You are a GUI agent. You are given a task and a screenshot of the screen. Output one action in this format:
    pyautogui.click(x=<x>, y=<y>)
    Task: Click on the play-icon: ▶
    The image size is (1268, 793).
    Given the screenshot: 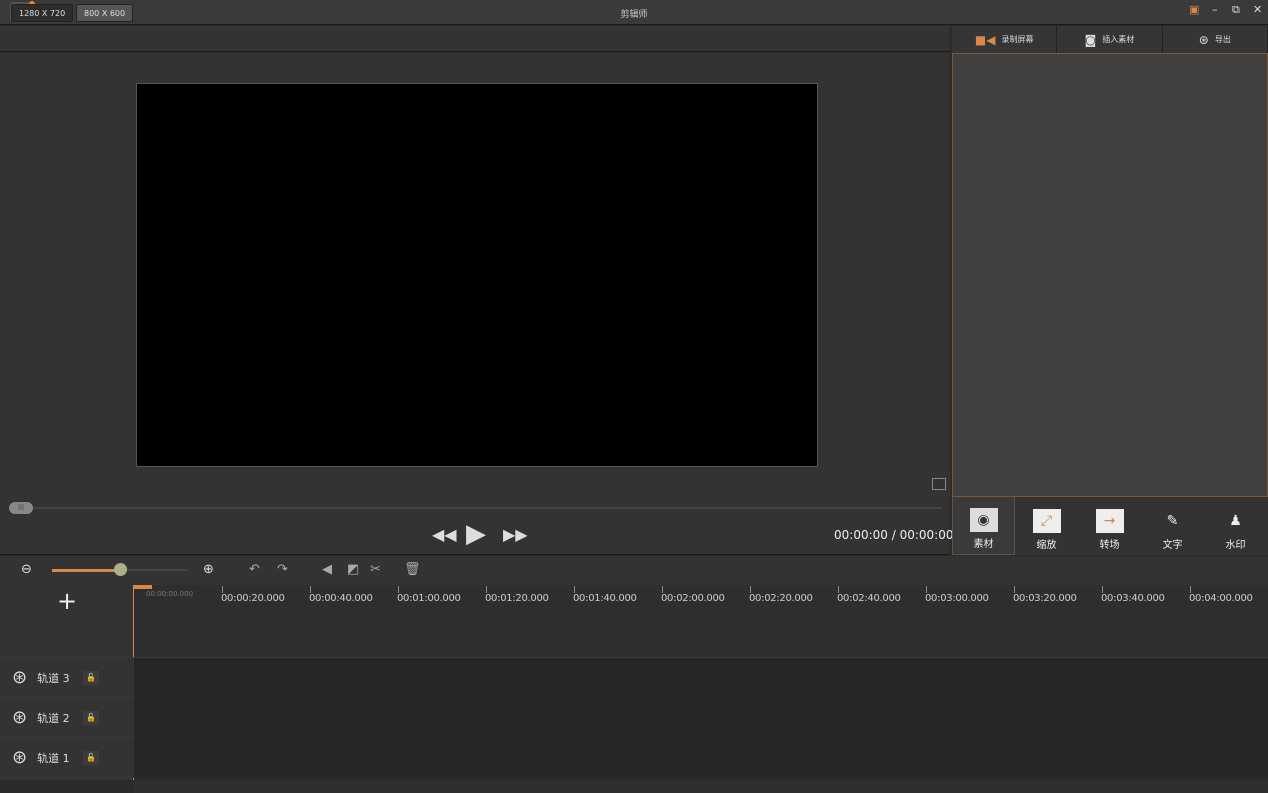 What is the action you would take?
    pyautogui.click(x=476, y=534)
    